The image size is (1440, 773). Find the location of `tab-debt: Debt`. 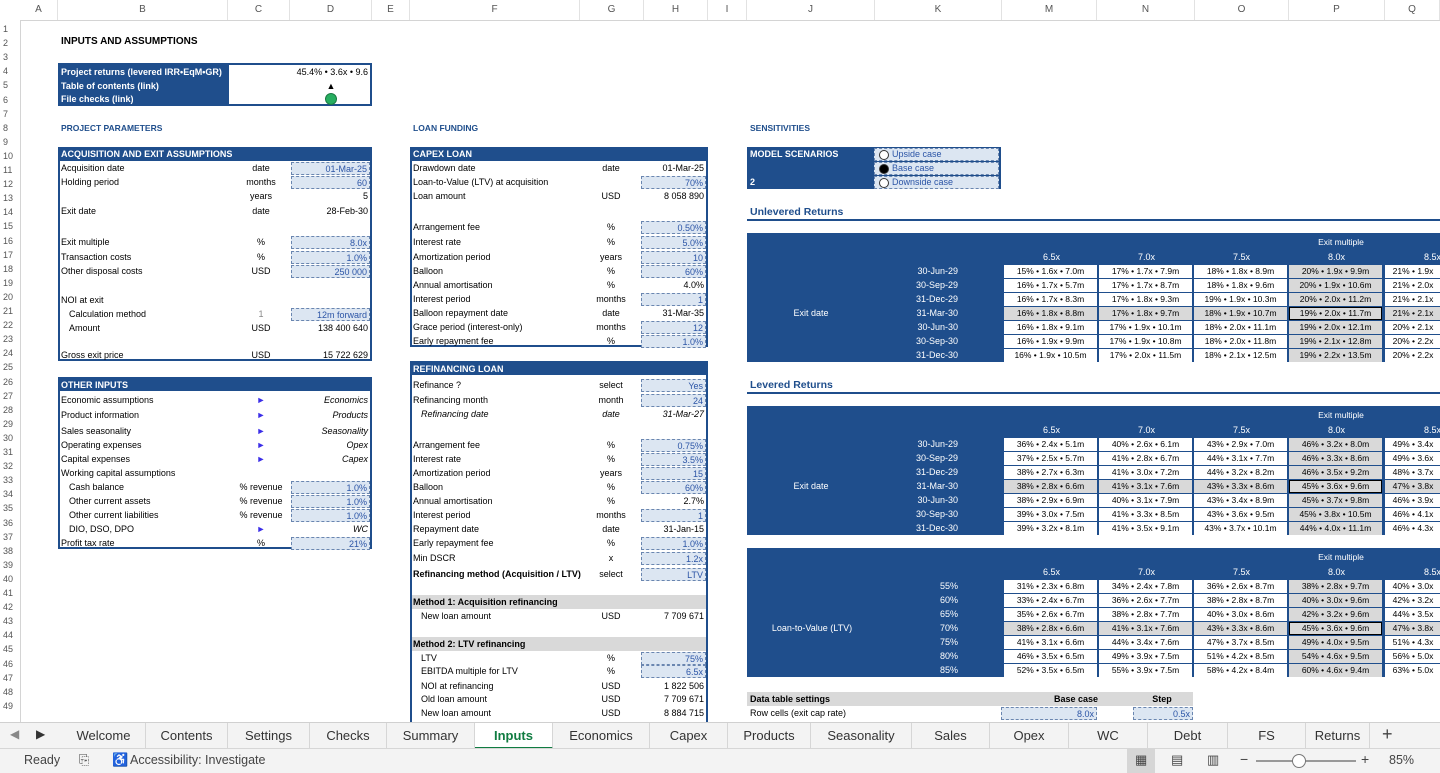

tab-debt: Debt is located at coordinates (1188, 736).